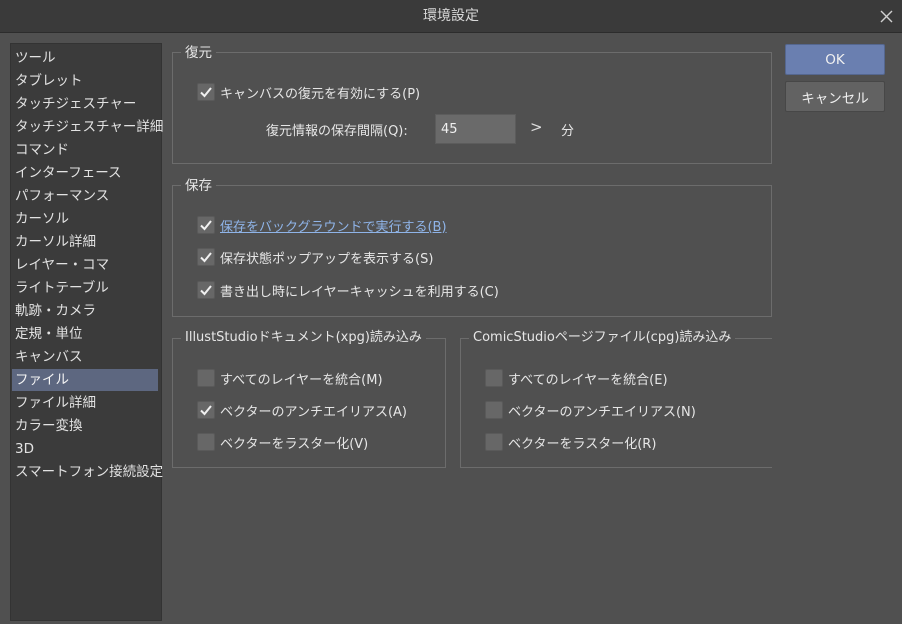 Image resolution: width=902 pixels, height=624 pixels. I want to click on sidebar-item-light-table: ライトテーブル, so click(85, 288).